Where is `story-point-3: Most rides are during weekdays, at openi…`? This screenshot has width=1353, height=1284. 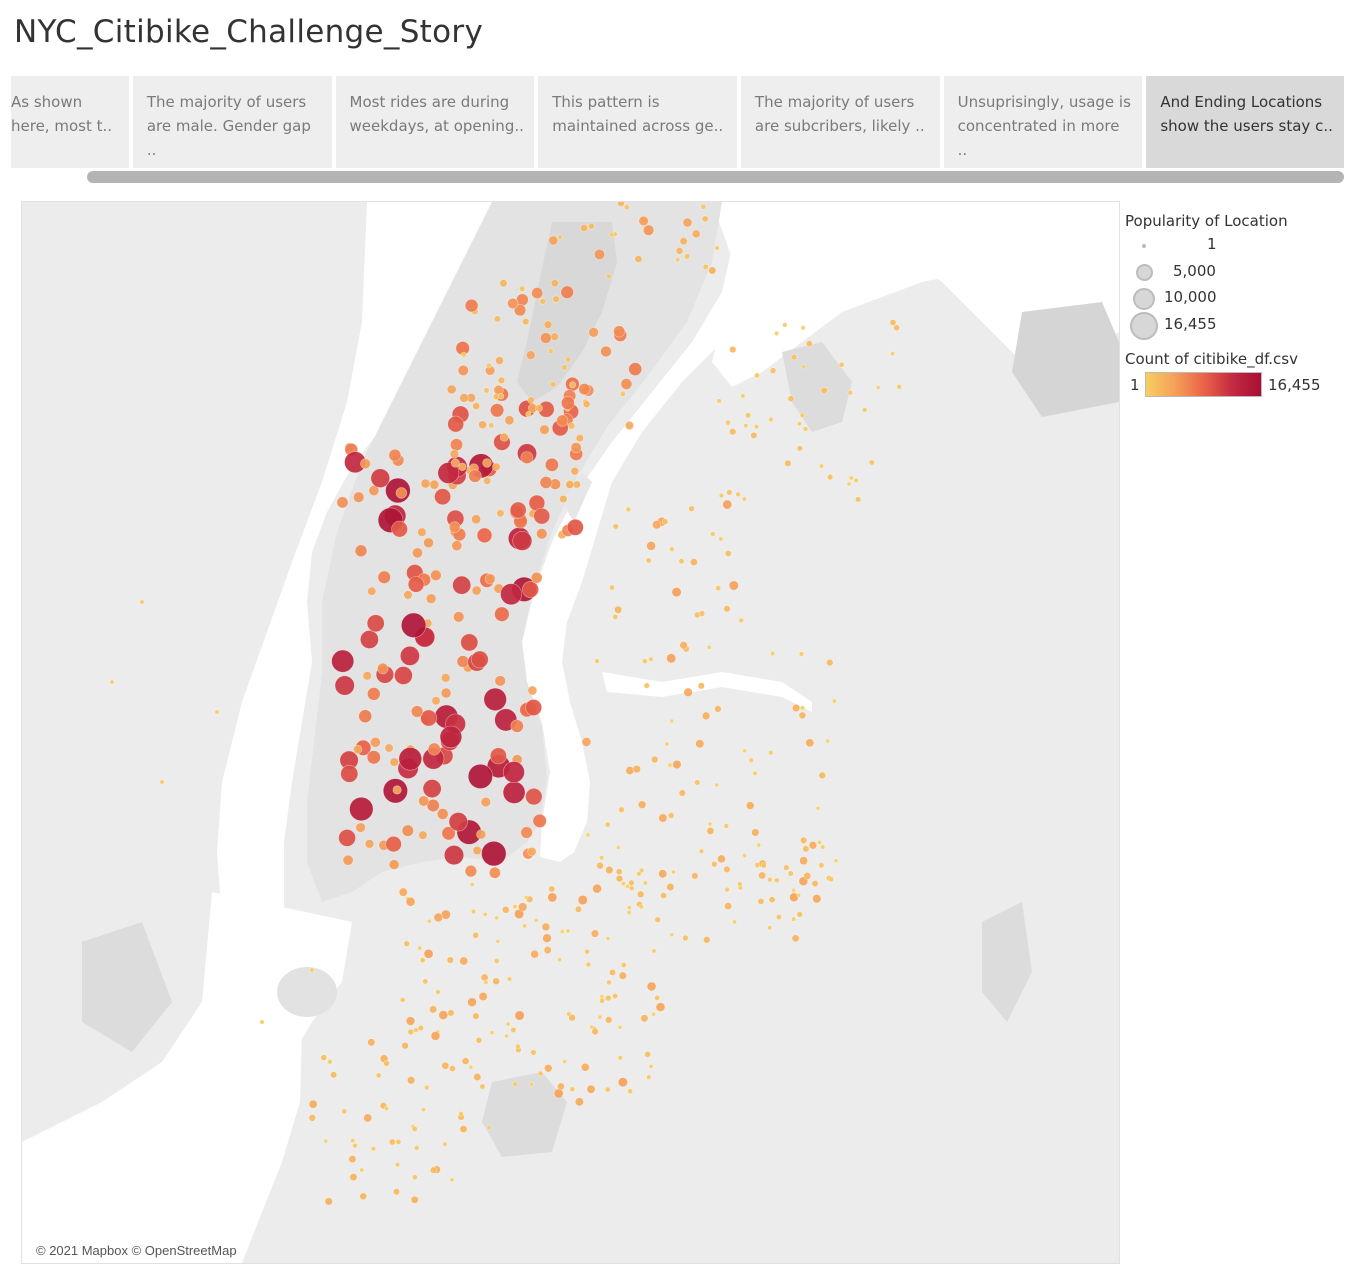 story-point-3: Most rides are during weekdays, at openi… is located at coordinates (435, 122).